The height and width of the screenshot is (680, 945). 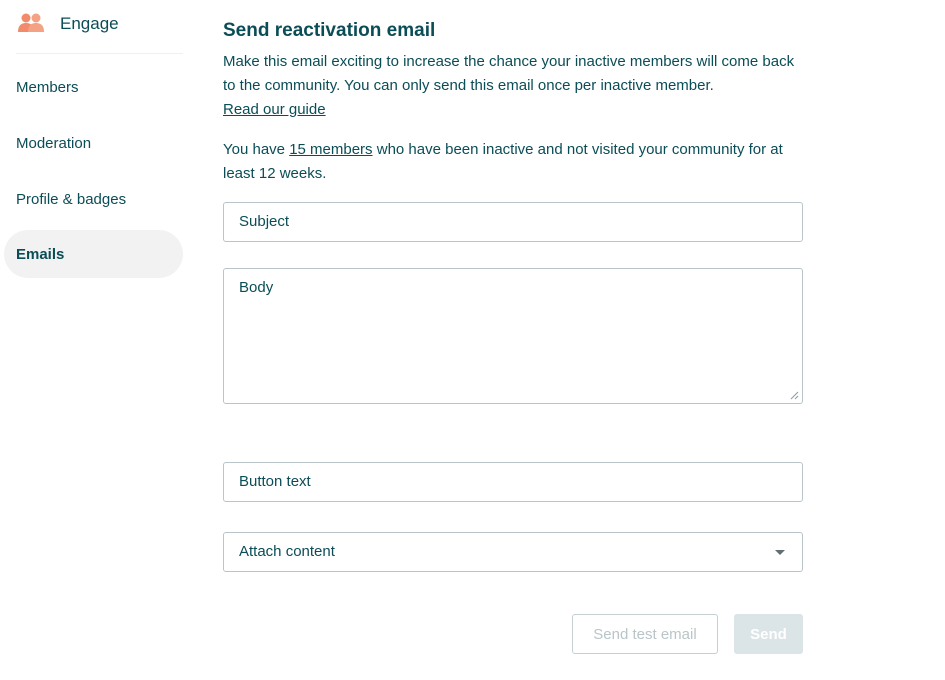 What do you see at coordinates (47, 87) in the screenshot?
I see `sidebar-item-label: Members` at bounding box center [47, 87].